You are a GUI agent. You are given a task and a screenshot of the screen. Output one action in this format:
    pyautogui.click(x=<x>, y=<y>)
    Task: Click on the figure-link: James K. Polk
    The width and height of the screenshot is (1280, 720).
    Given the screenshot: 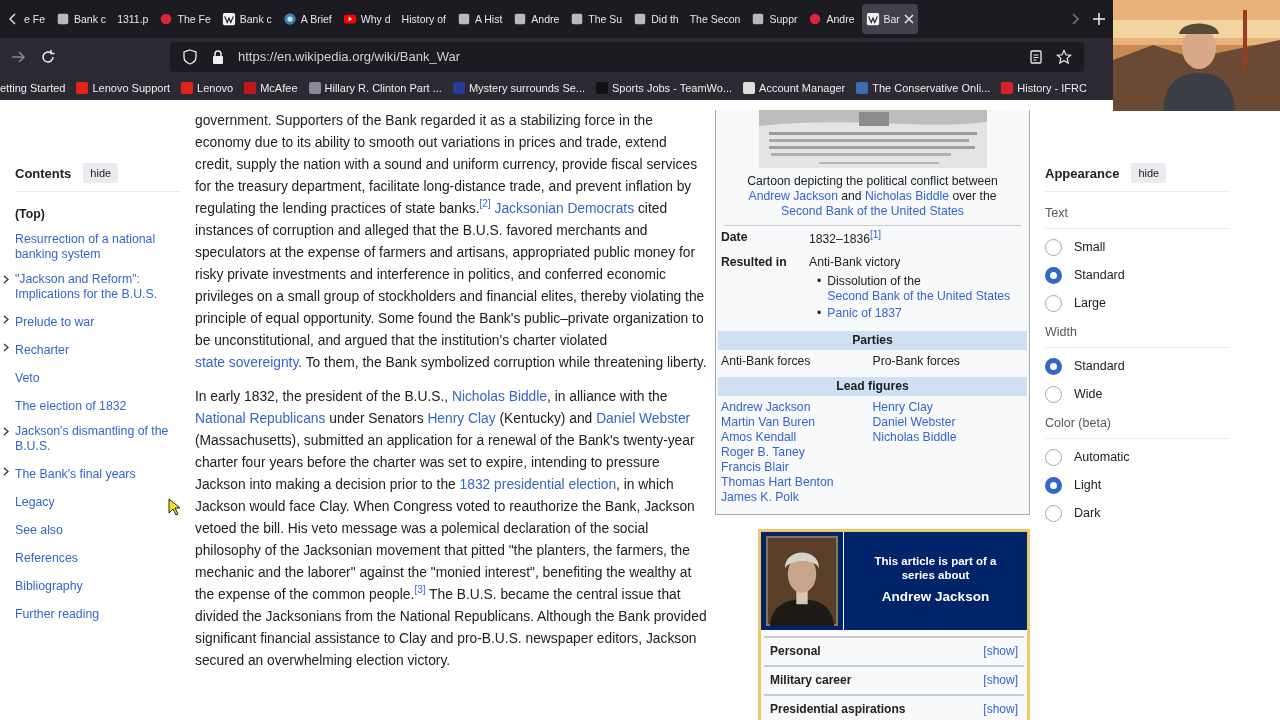 What is the action you would take?
    pyautogui.click(x=797, y=498)
    